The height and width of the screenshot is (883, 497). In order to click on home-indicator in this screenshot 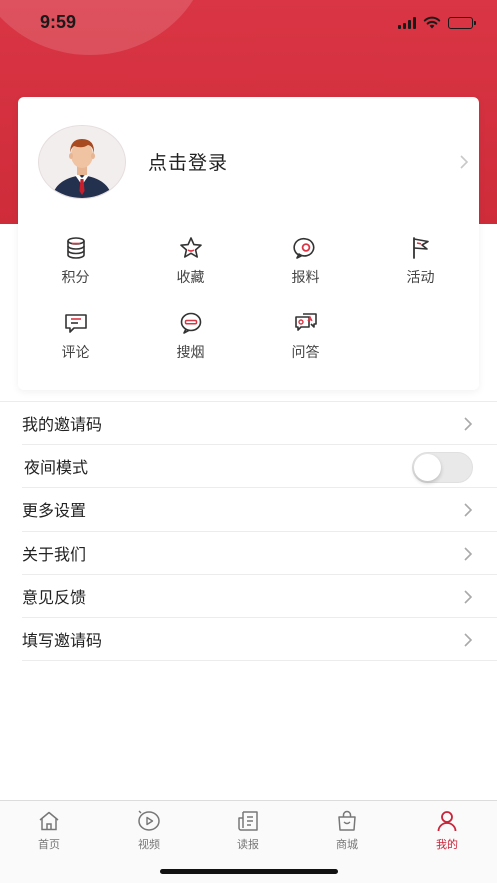, I will do `click(249, 871)`.